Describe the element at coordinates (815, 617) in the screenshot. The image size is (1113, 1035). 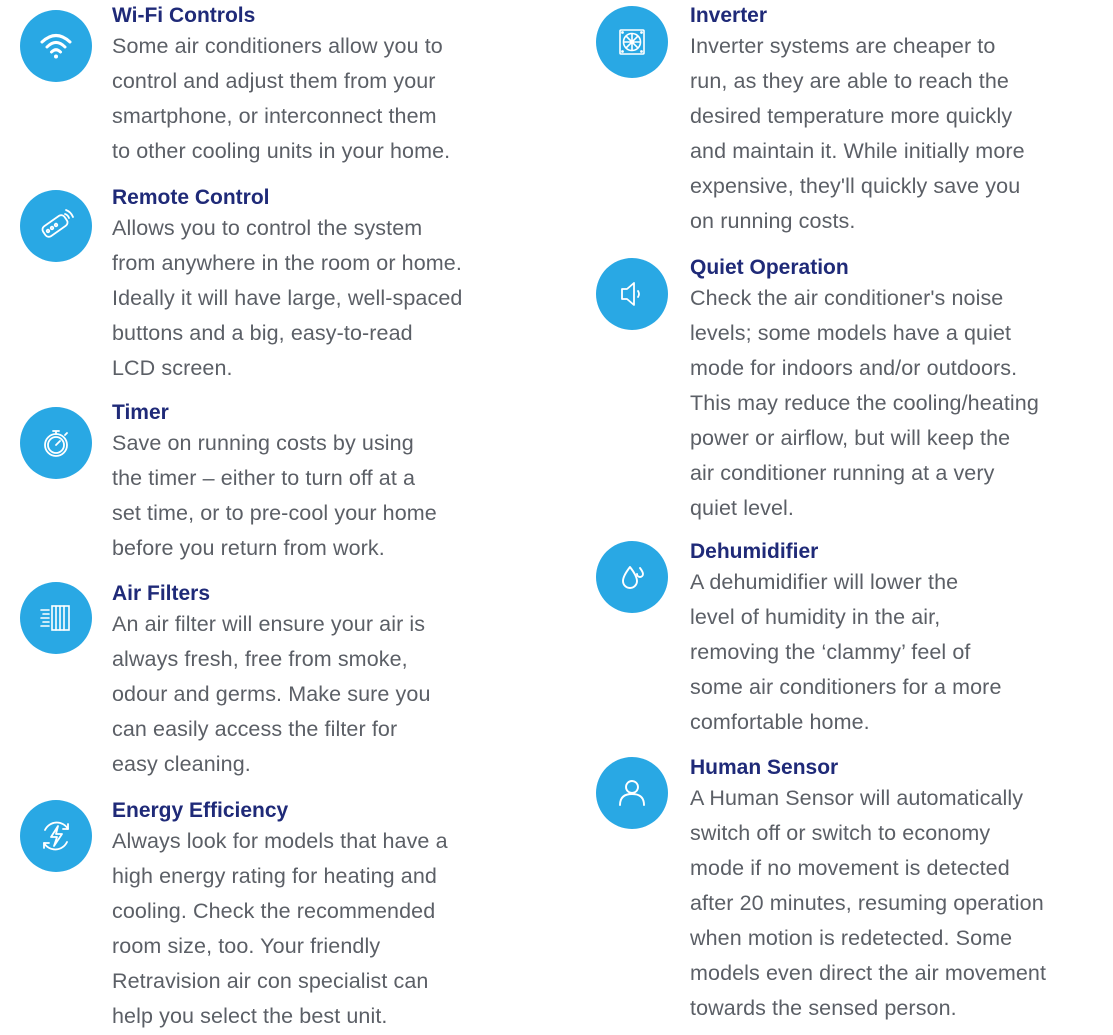
I see `description-line: level of humidity in the air,` at that location.